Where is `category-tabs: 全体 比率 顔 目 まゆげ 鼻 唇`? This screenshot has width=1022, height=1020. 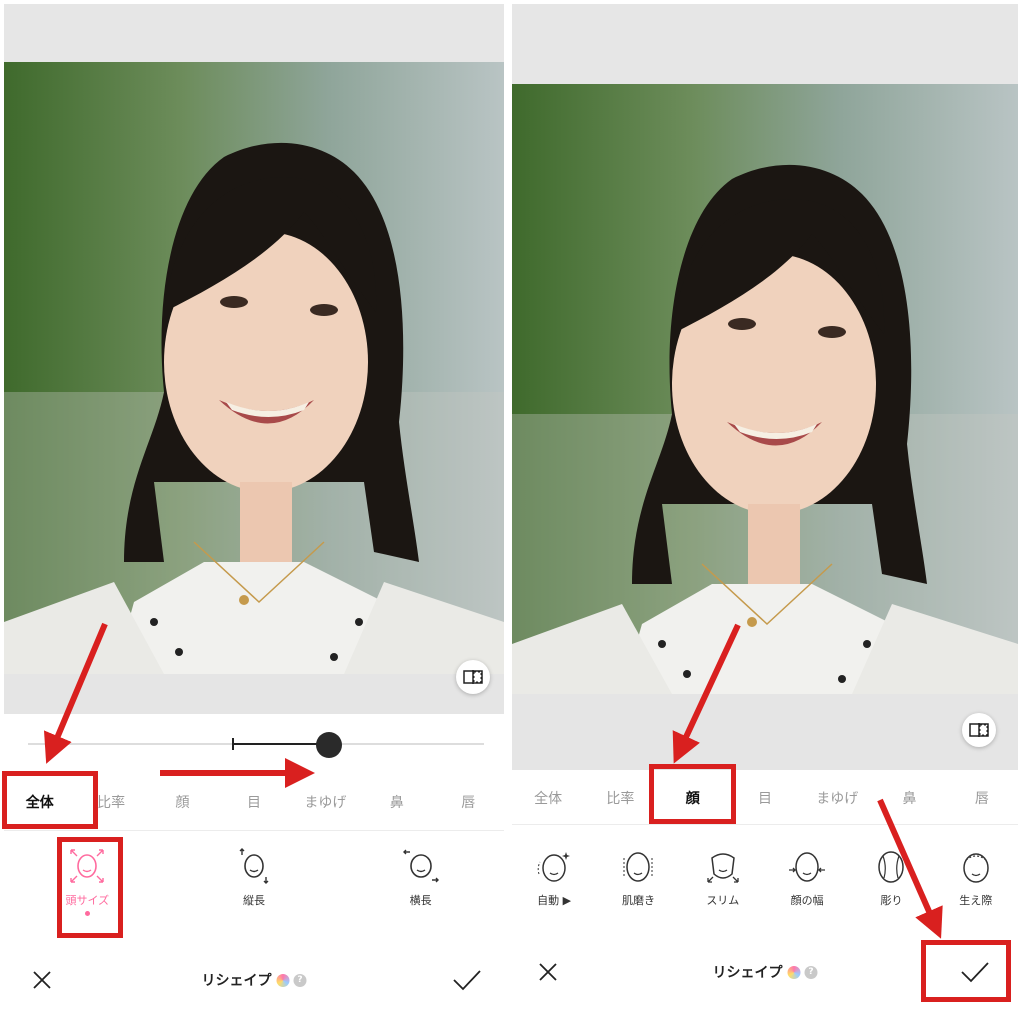
category-tabs: 全体 比率 顔 目 まゆげ 鼻 唇 is located at coordinates (765, 798).